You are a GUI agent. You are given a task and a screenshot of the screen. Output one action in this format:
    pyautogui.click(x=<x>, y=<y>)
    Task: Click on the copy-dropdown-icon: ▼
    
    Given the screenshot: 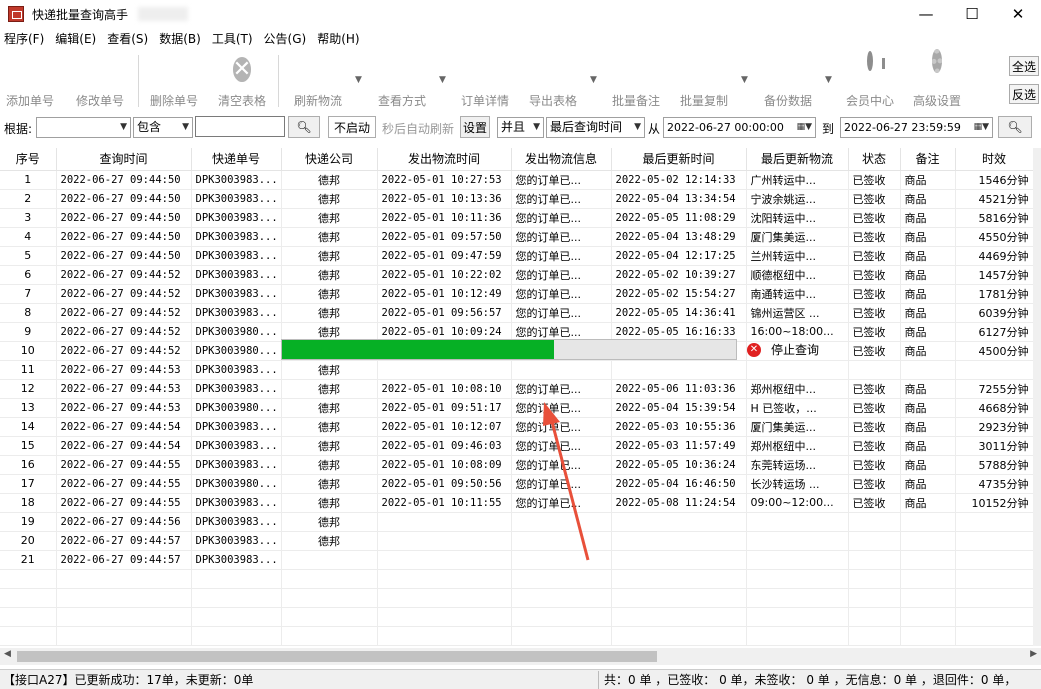 What is the action you would take?
    pyautogui.click(x=744, y=80)
    